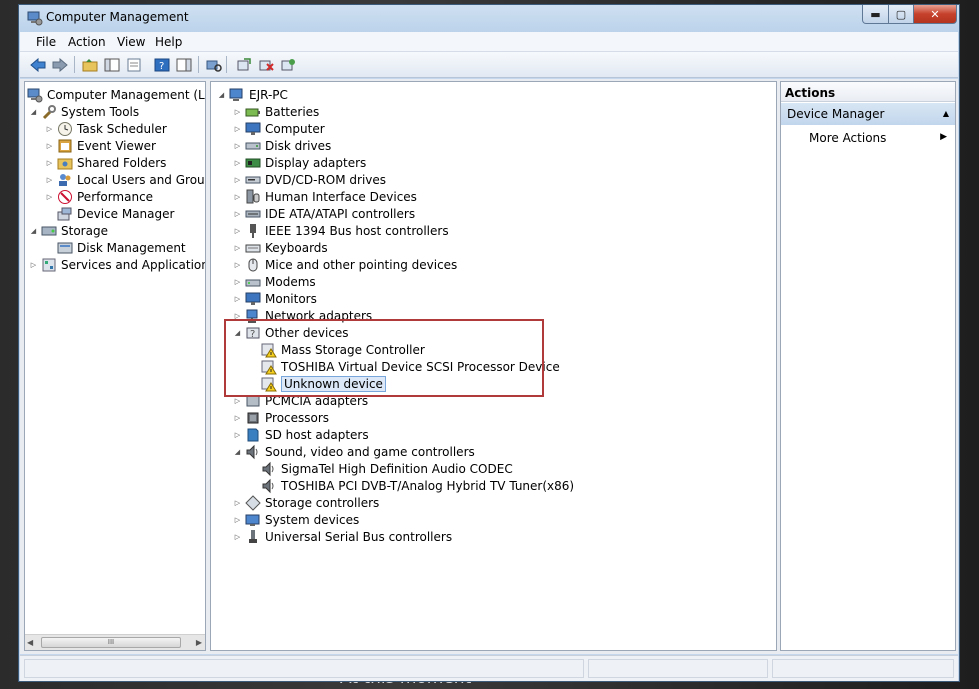 Image resolution: width=979 pixels, height=689 pixels. What do you see at coordinates (46, 42) in the screenshot?
I see `menu-file: File` at bounding box center [46, 42].